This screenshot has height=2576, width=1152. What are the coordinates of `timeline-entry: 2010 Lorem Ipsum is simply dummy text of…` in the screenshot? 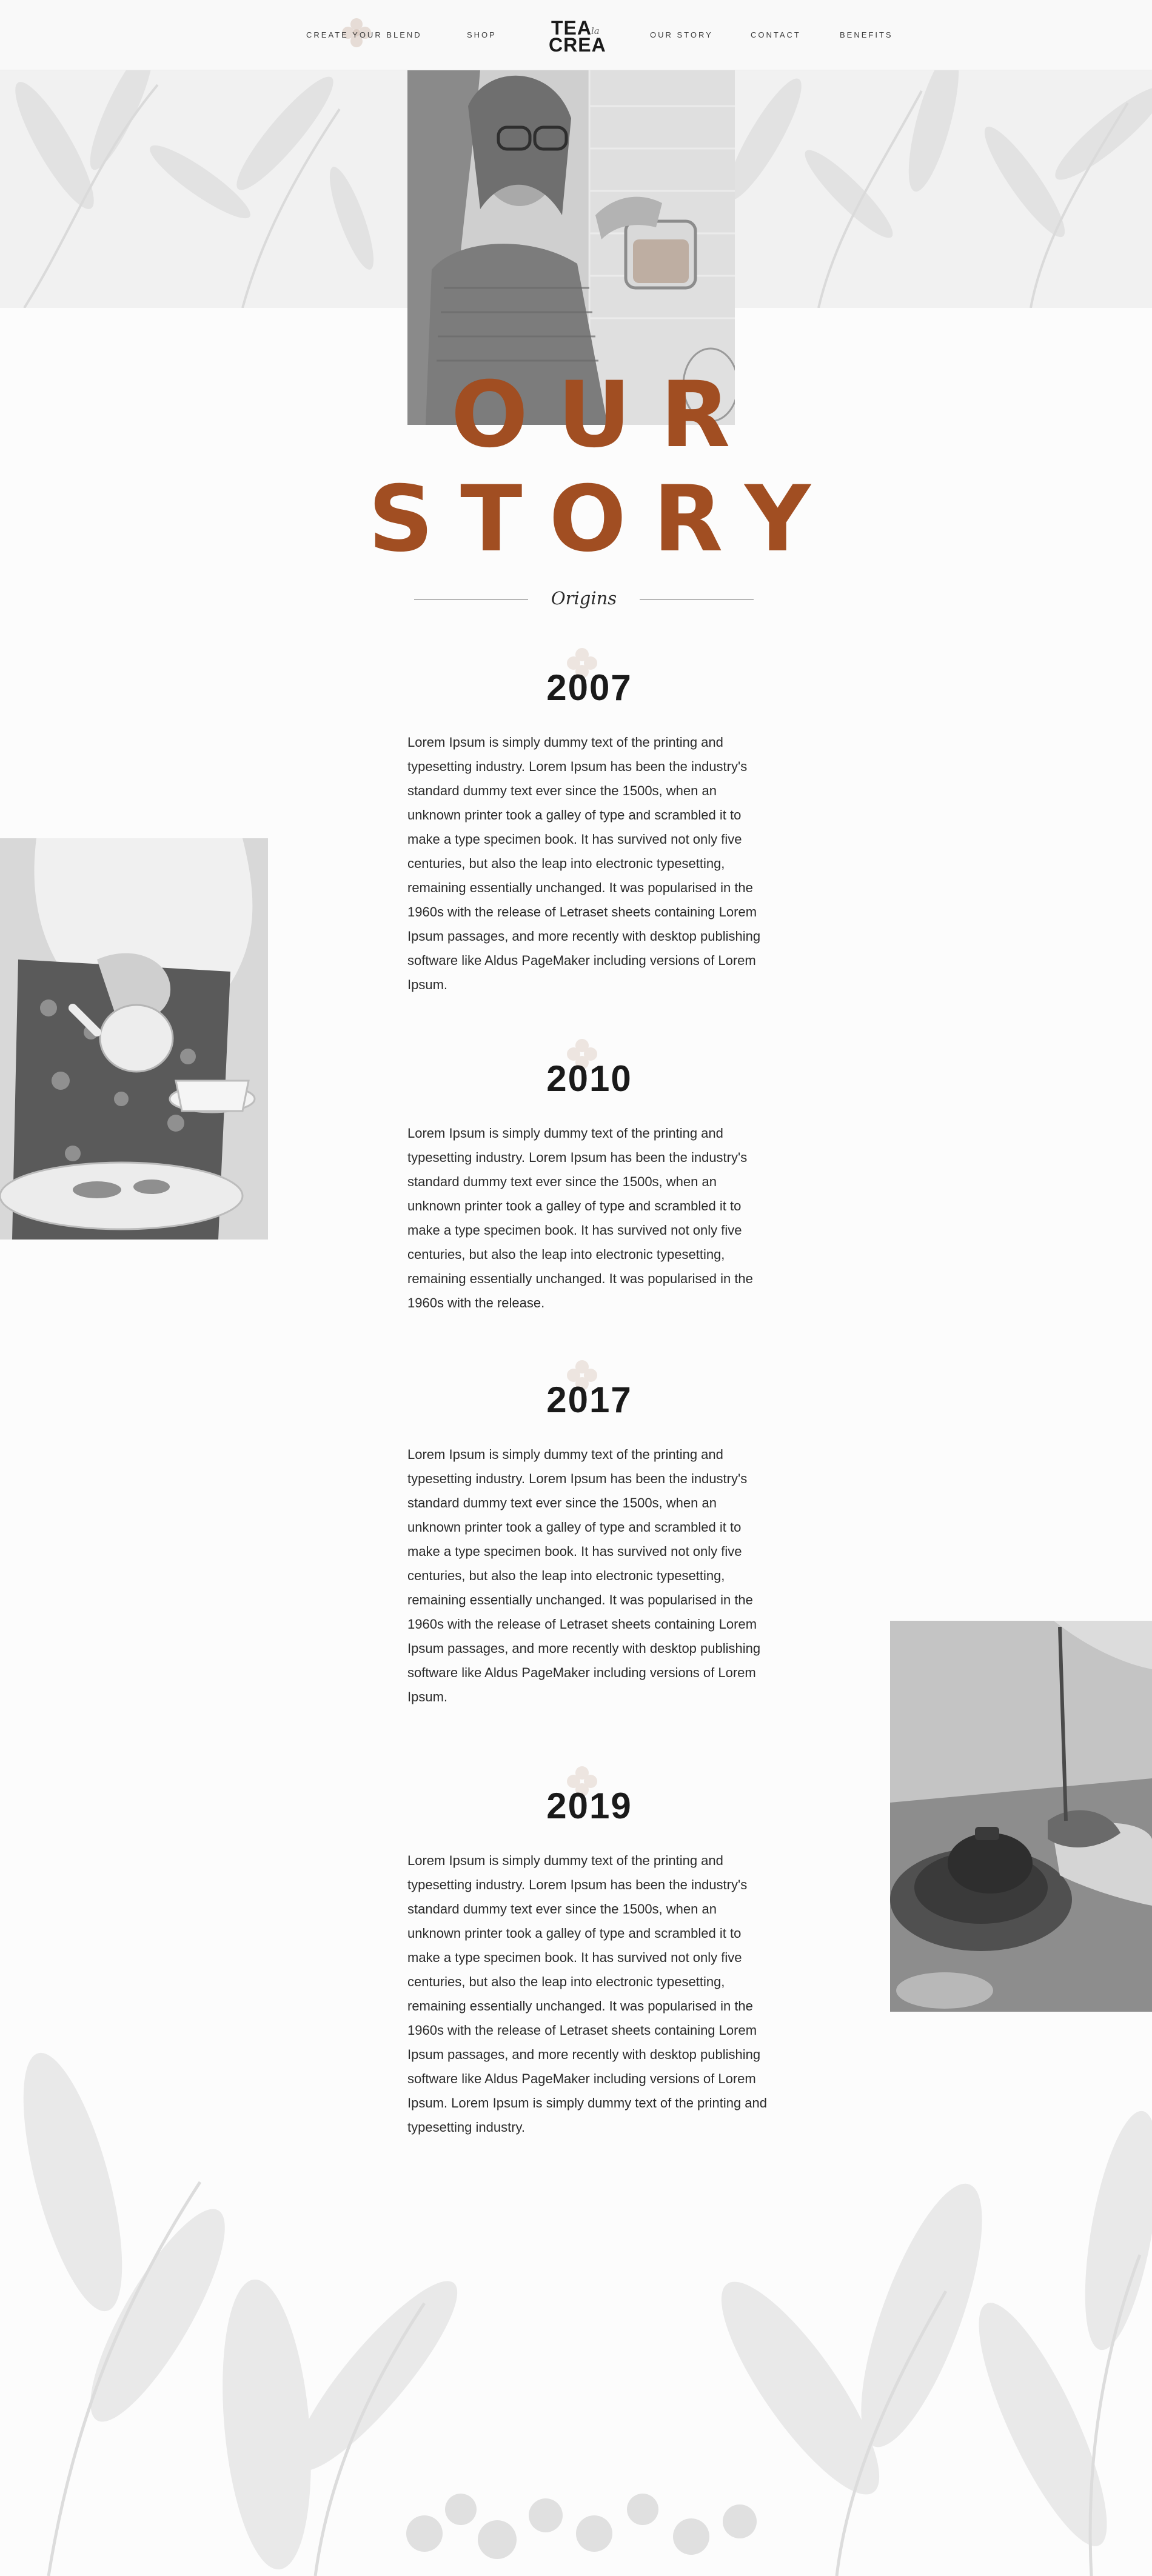 It's located at (589, 1177).